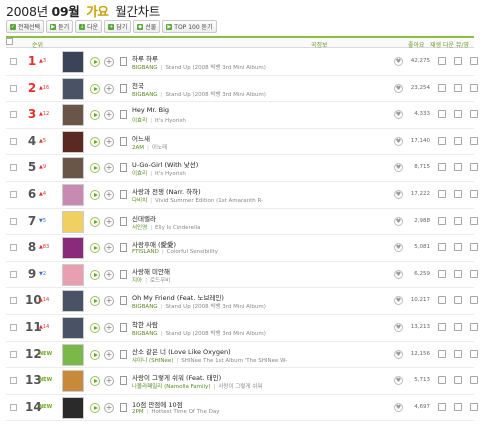 This screenshot has width=480, height=425. I want to click on album-link: It's Hyorish, so click(170, 121).